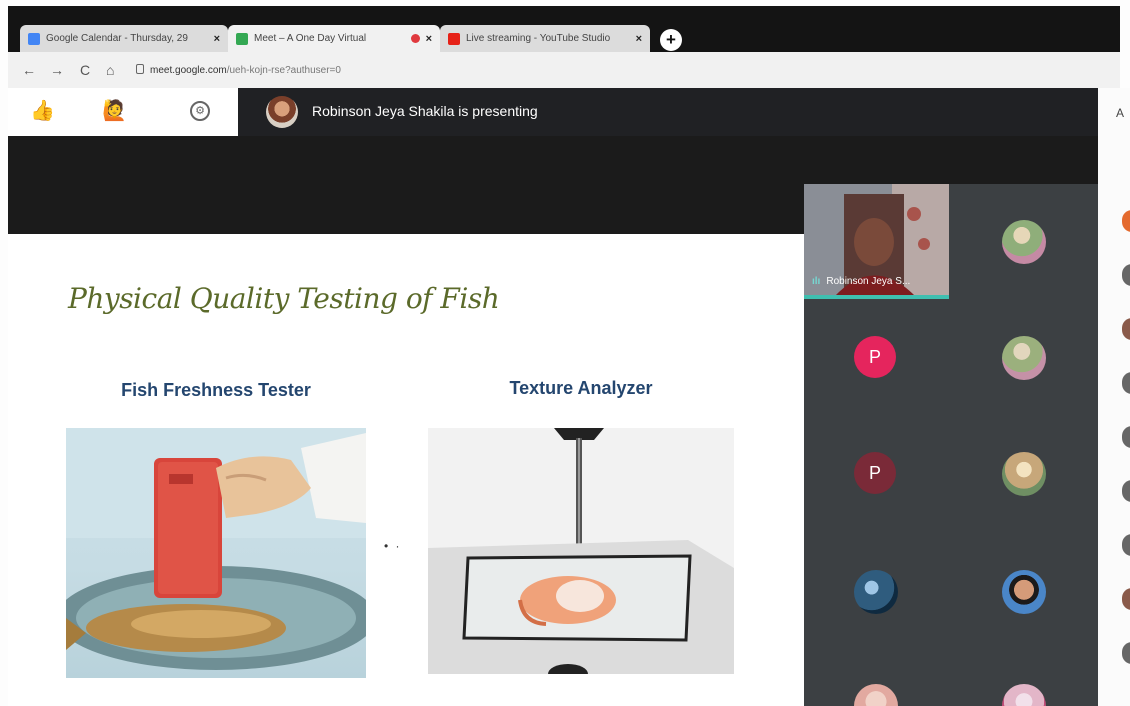  I want to click on settings-icon: ⚙, so click(200, 111).